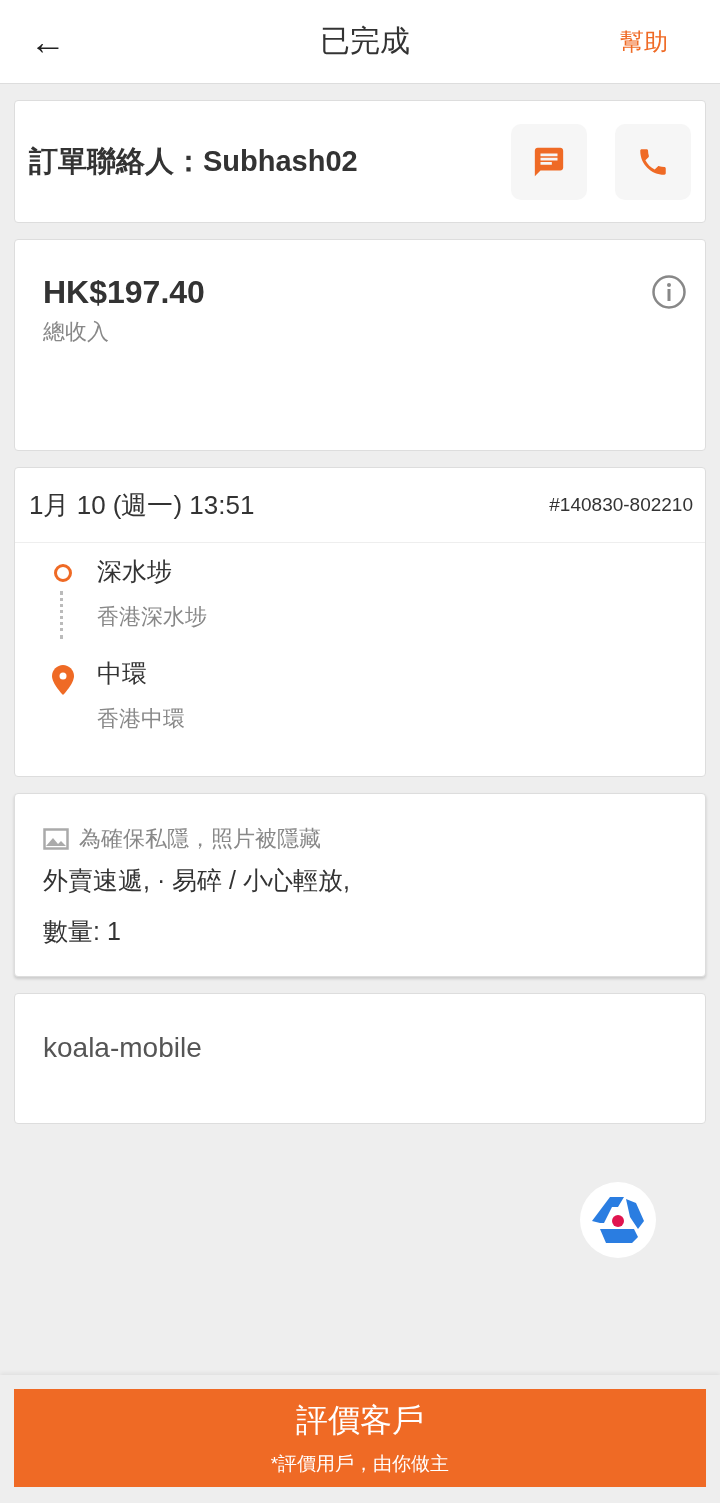  What do you see at coordinates (56, 839) in the screenshot?
I see `image-icon` at bounding box center [56, 839].